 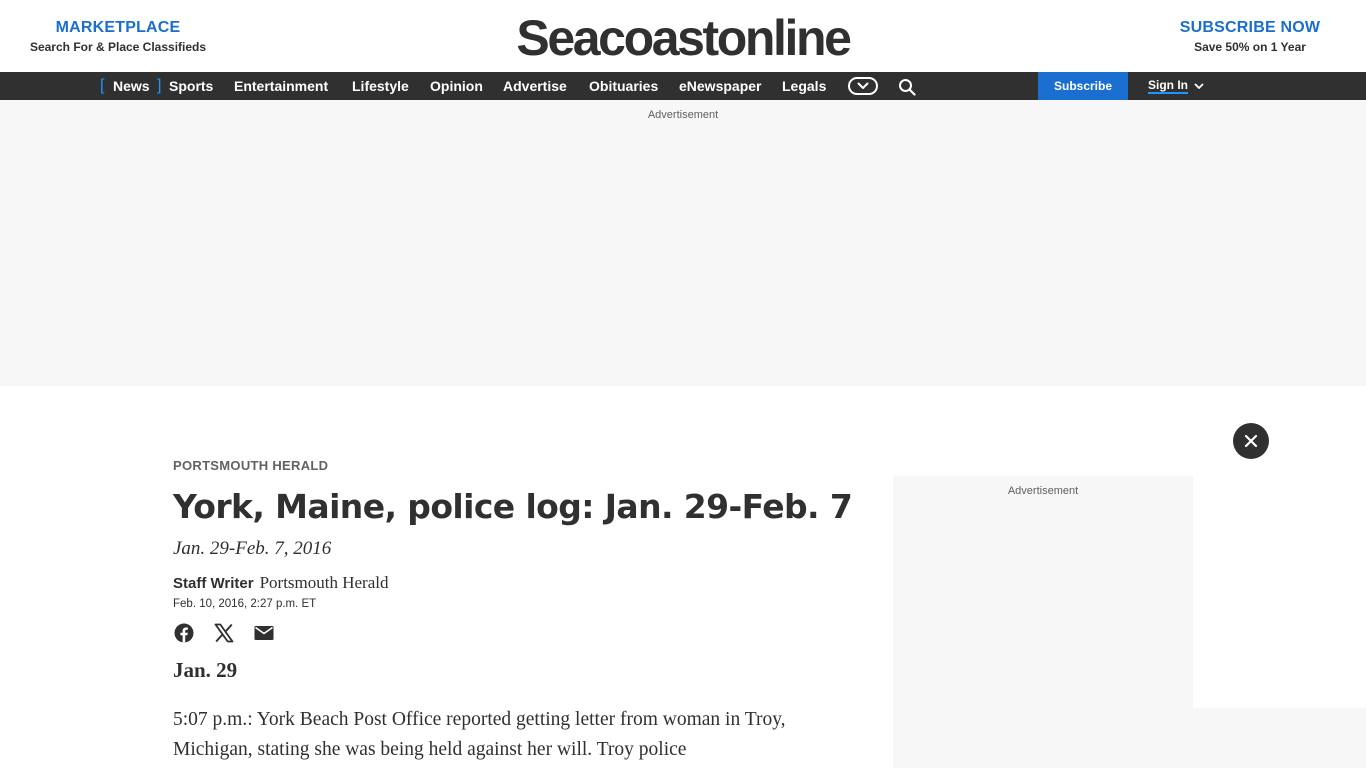 What do you see at coordinates (205, 670) in the screenshot?
I see `section-heading: Jan. 29` at bounding box center [205, 670].